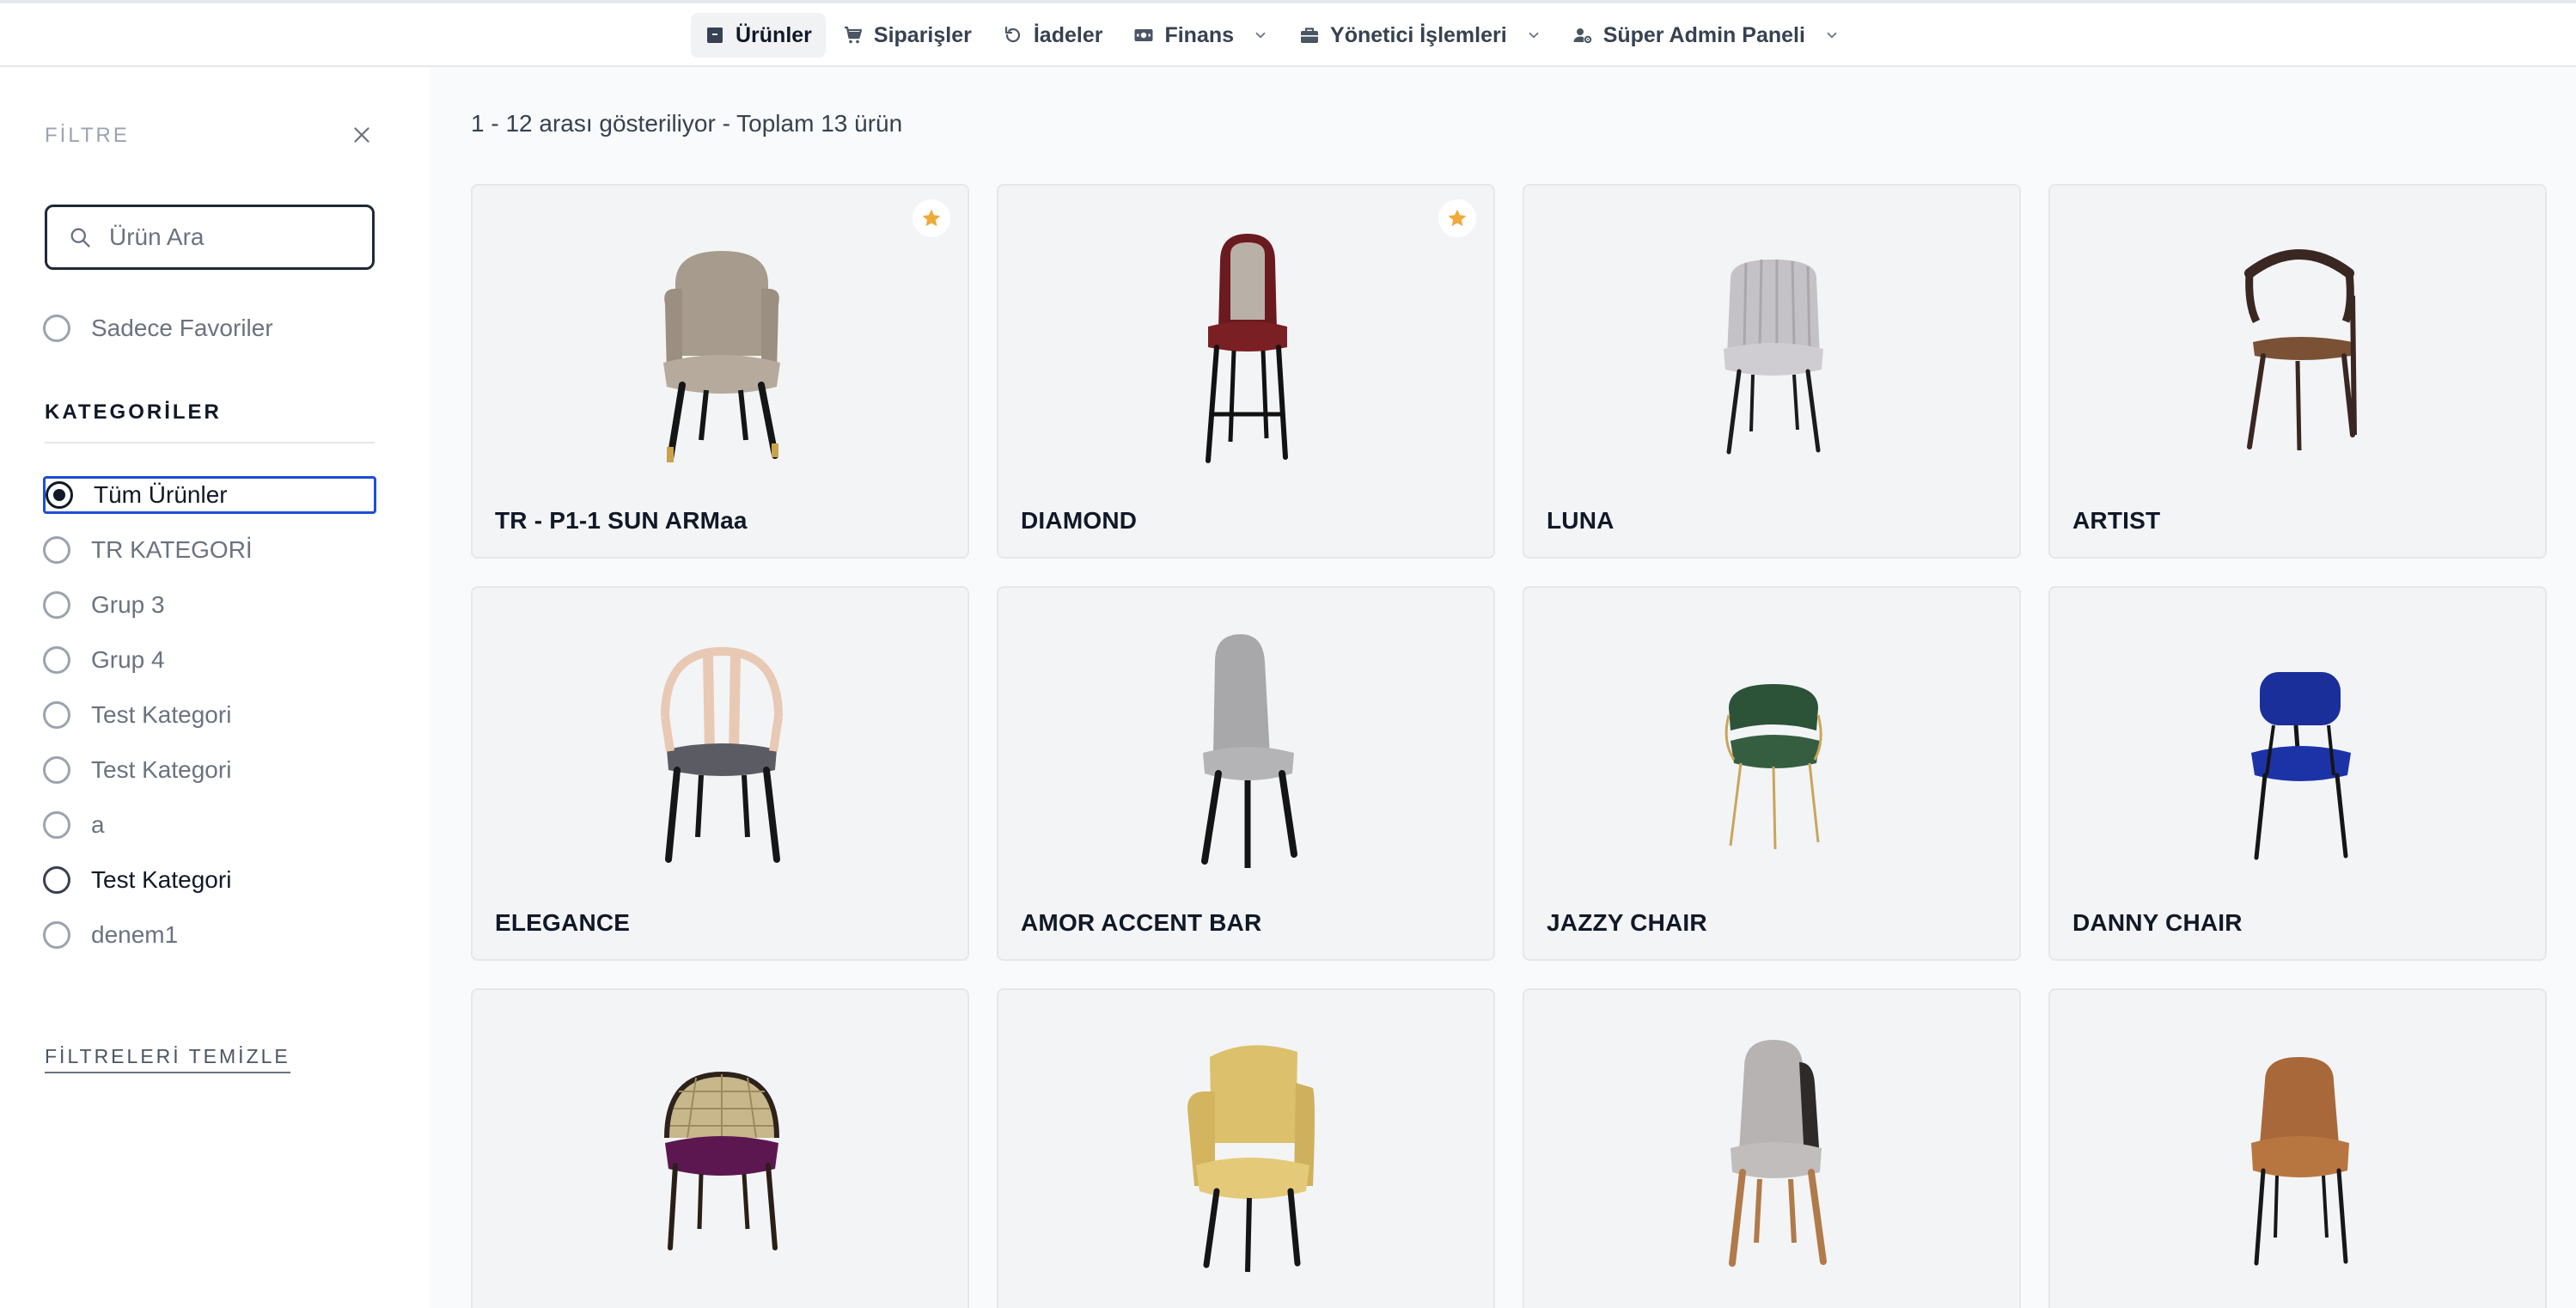 The image size is (2576, 1308). Describe the element at coordinates (1582, 35) in the screenshot. I see `user-cog-icon` at that location.